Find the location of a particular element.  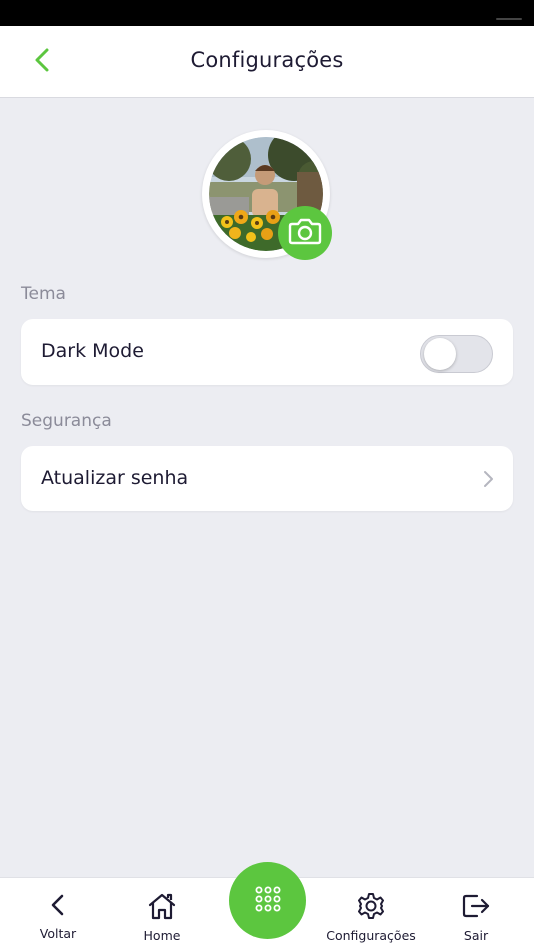

update-password-label: Atualizar senha is located at coordinates (115, 478).